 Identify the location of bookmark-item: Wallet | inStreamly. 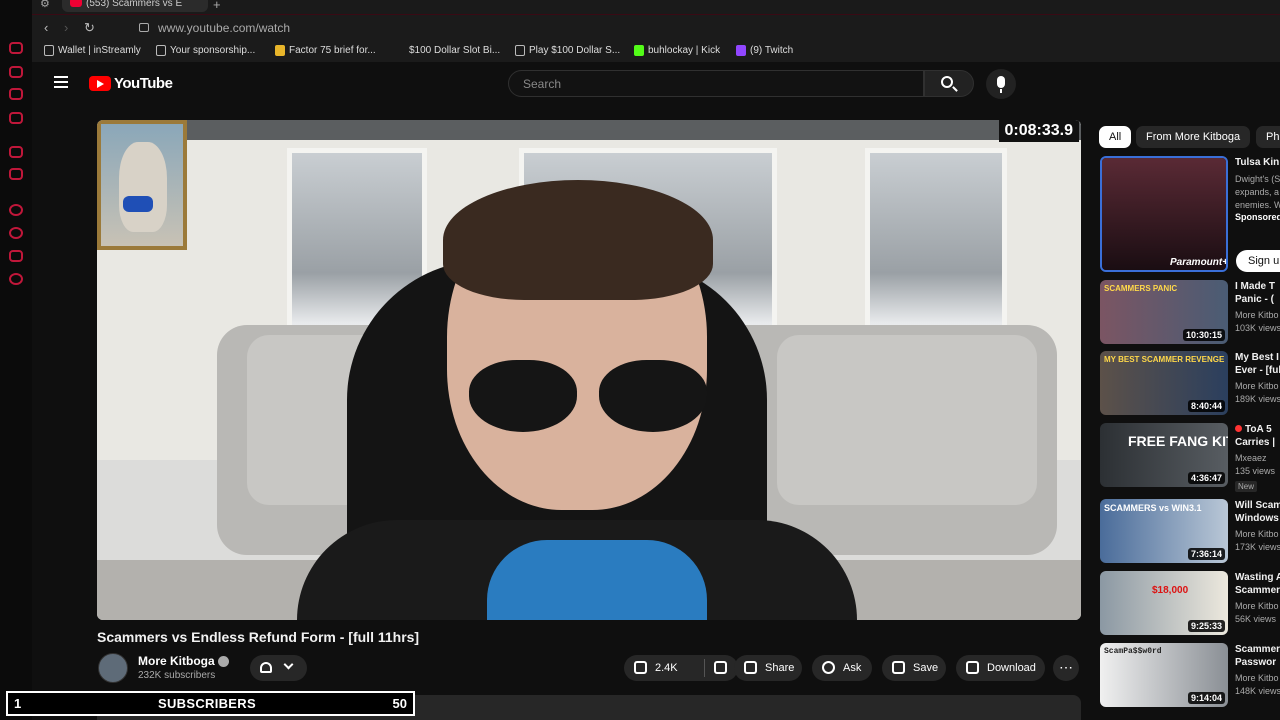
(91, 50).